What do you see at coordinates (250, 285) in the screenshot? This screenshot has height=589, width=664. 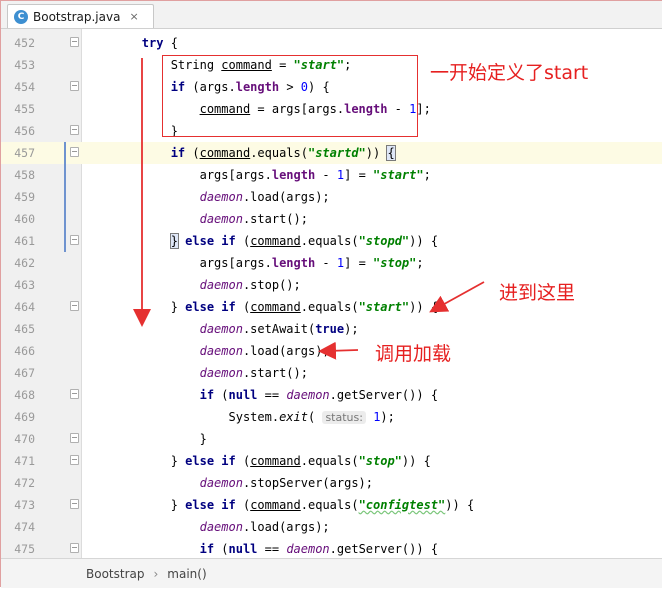 I see `code-text: daemon.stop();` at bounding box center [250, 285].